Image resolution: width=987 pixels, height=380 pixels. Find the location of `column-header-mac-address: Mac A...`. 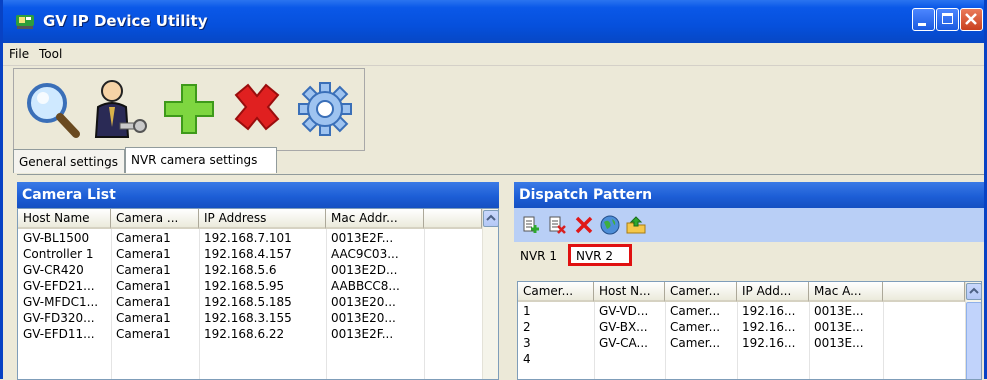

column-header-mac-address: Mac A... is located at coordinates (846, 292).